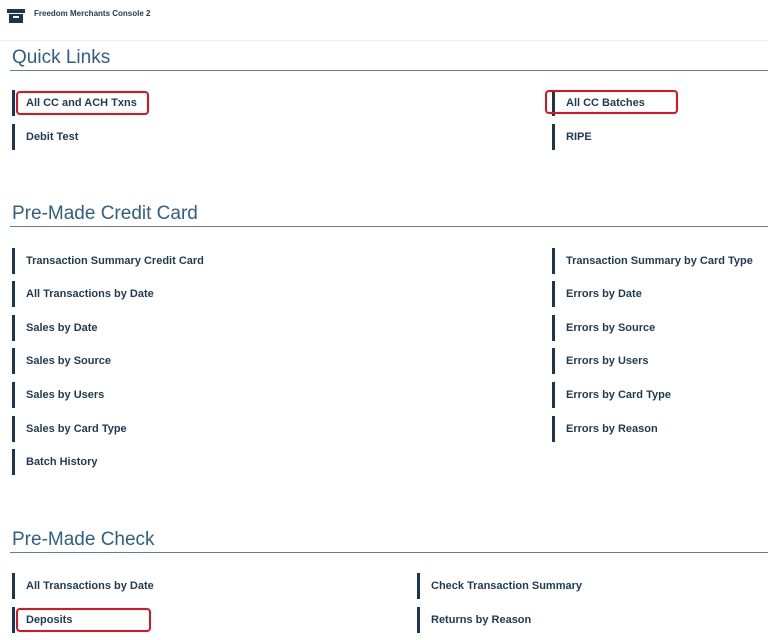 This screenshot has height=640, width=768. I want to click on cc-report-errors-by-date: Errors by Date, so click(597, 294).